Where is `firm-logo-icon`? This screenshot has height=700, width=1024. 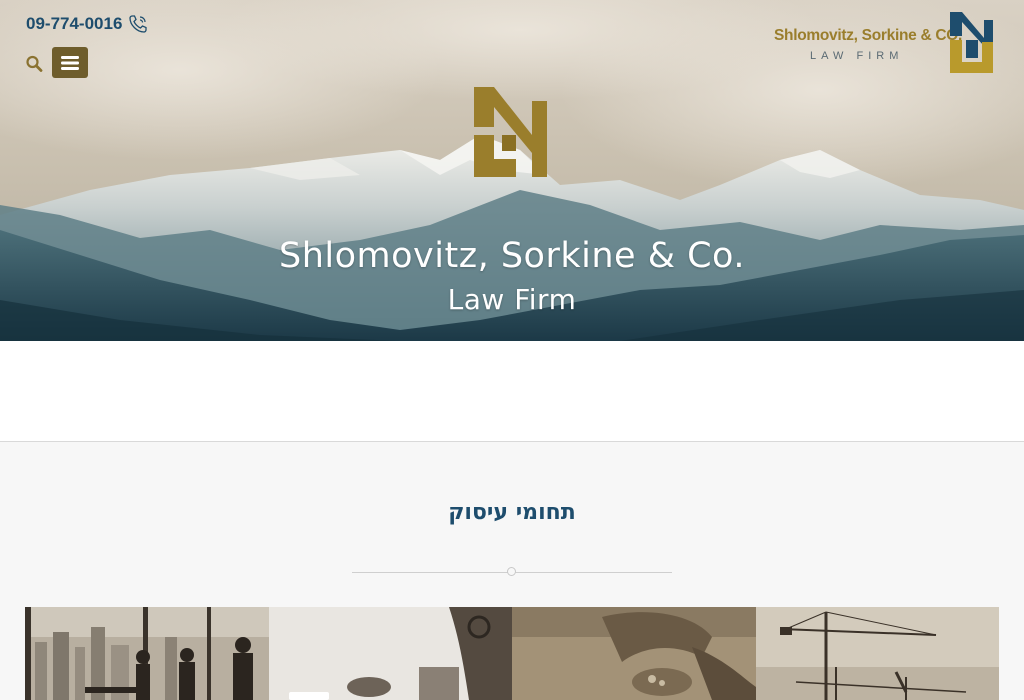 firm-logo-icon is located at coordinates (510, 132).